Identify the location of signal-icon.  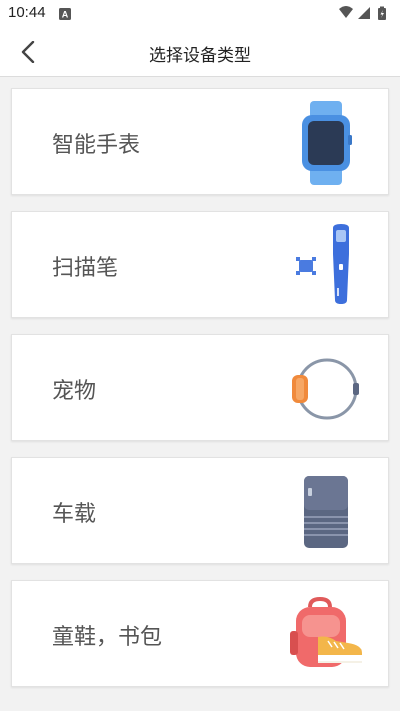
(364, 13).